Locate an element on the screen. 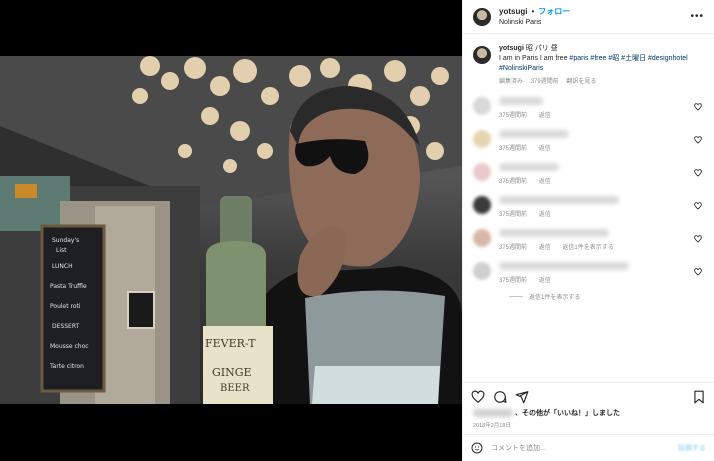  post-header: yotsugi • フォロー Nolinski Paris ••• is located at coordinates (588, 17).